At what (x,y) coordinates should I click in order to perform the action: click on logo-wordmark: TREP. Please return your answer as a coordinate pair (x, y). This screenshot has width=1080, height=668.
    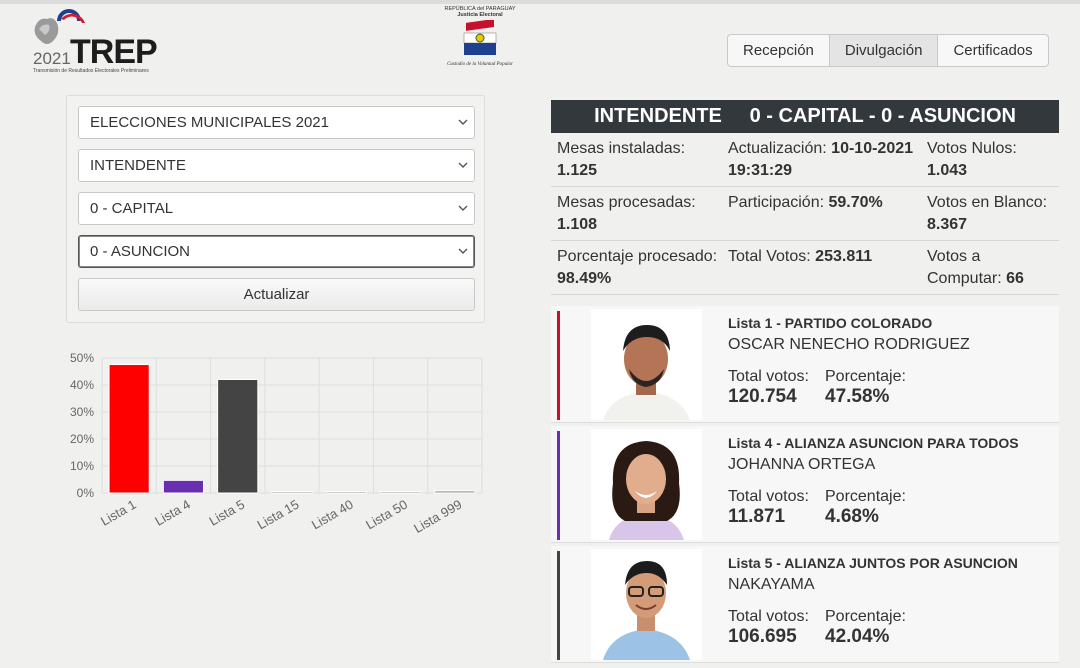
    Looking at the image, I should click on (114, 52).